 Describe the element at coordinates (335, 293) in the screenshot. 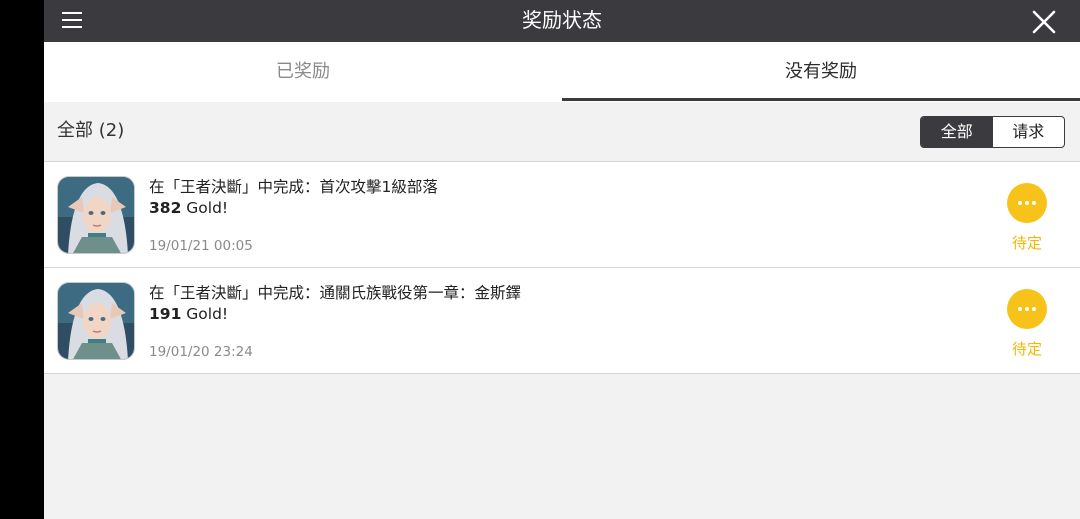

I see `reward-title: 在「王者決斷」中完成：通關氏族戰役第一章：金斯鐸` at that location.